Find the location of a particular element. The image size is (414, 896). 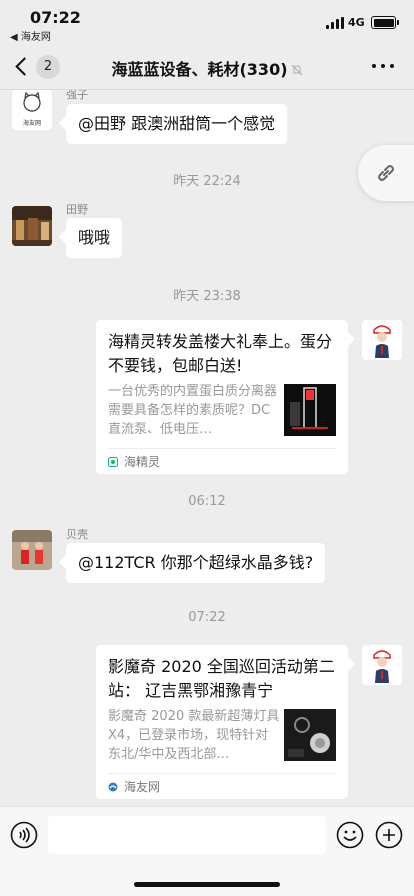

timestamp: 06:12 is located at coordinates (207, 501).